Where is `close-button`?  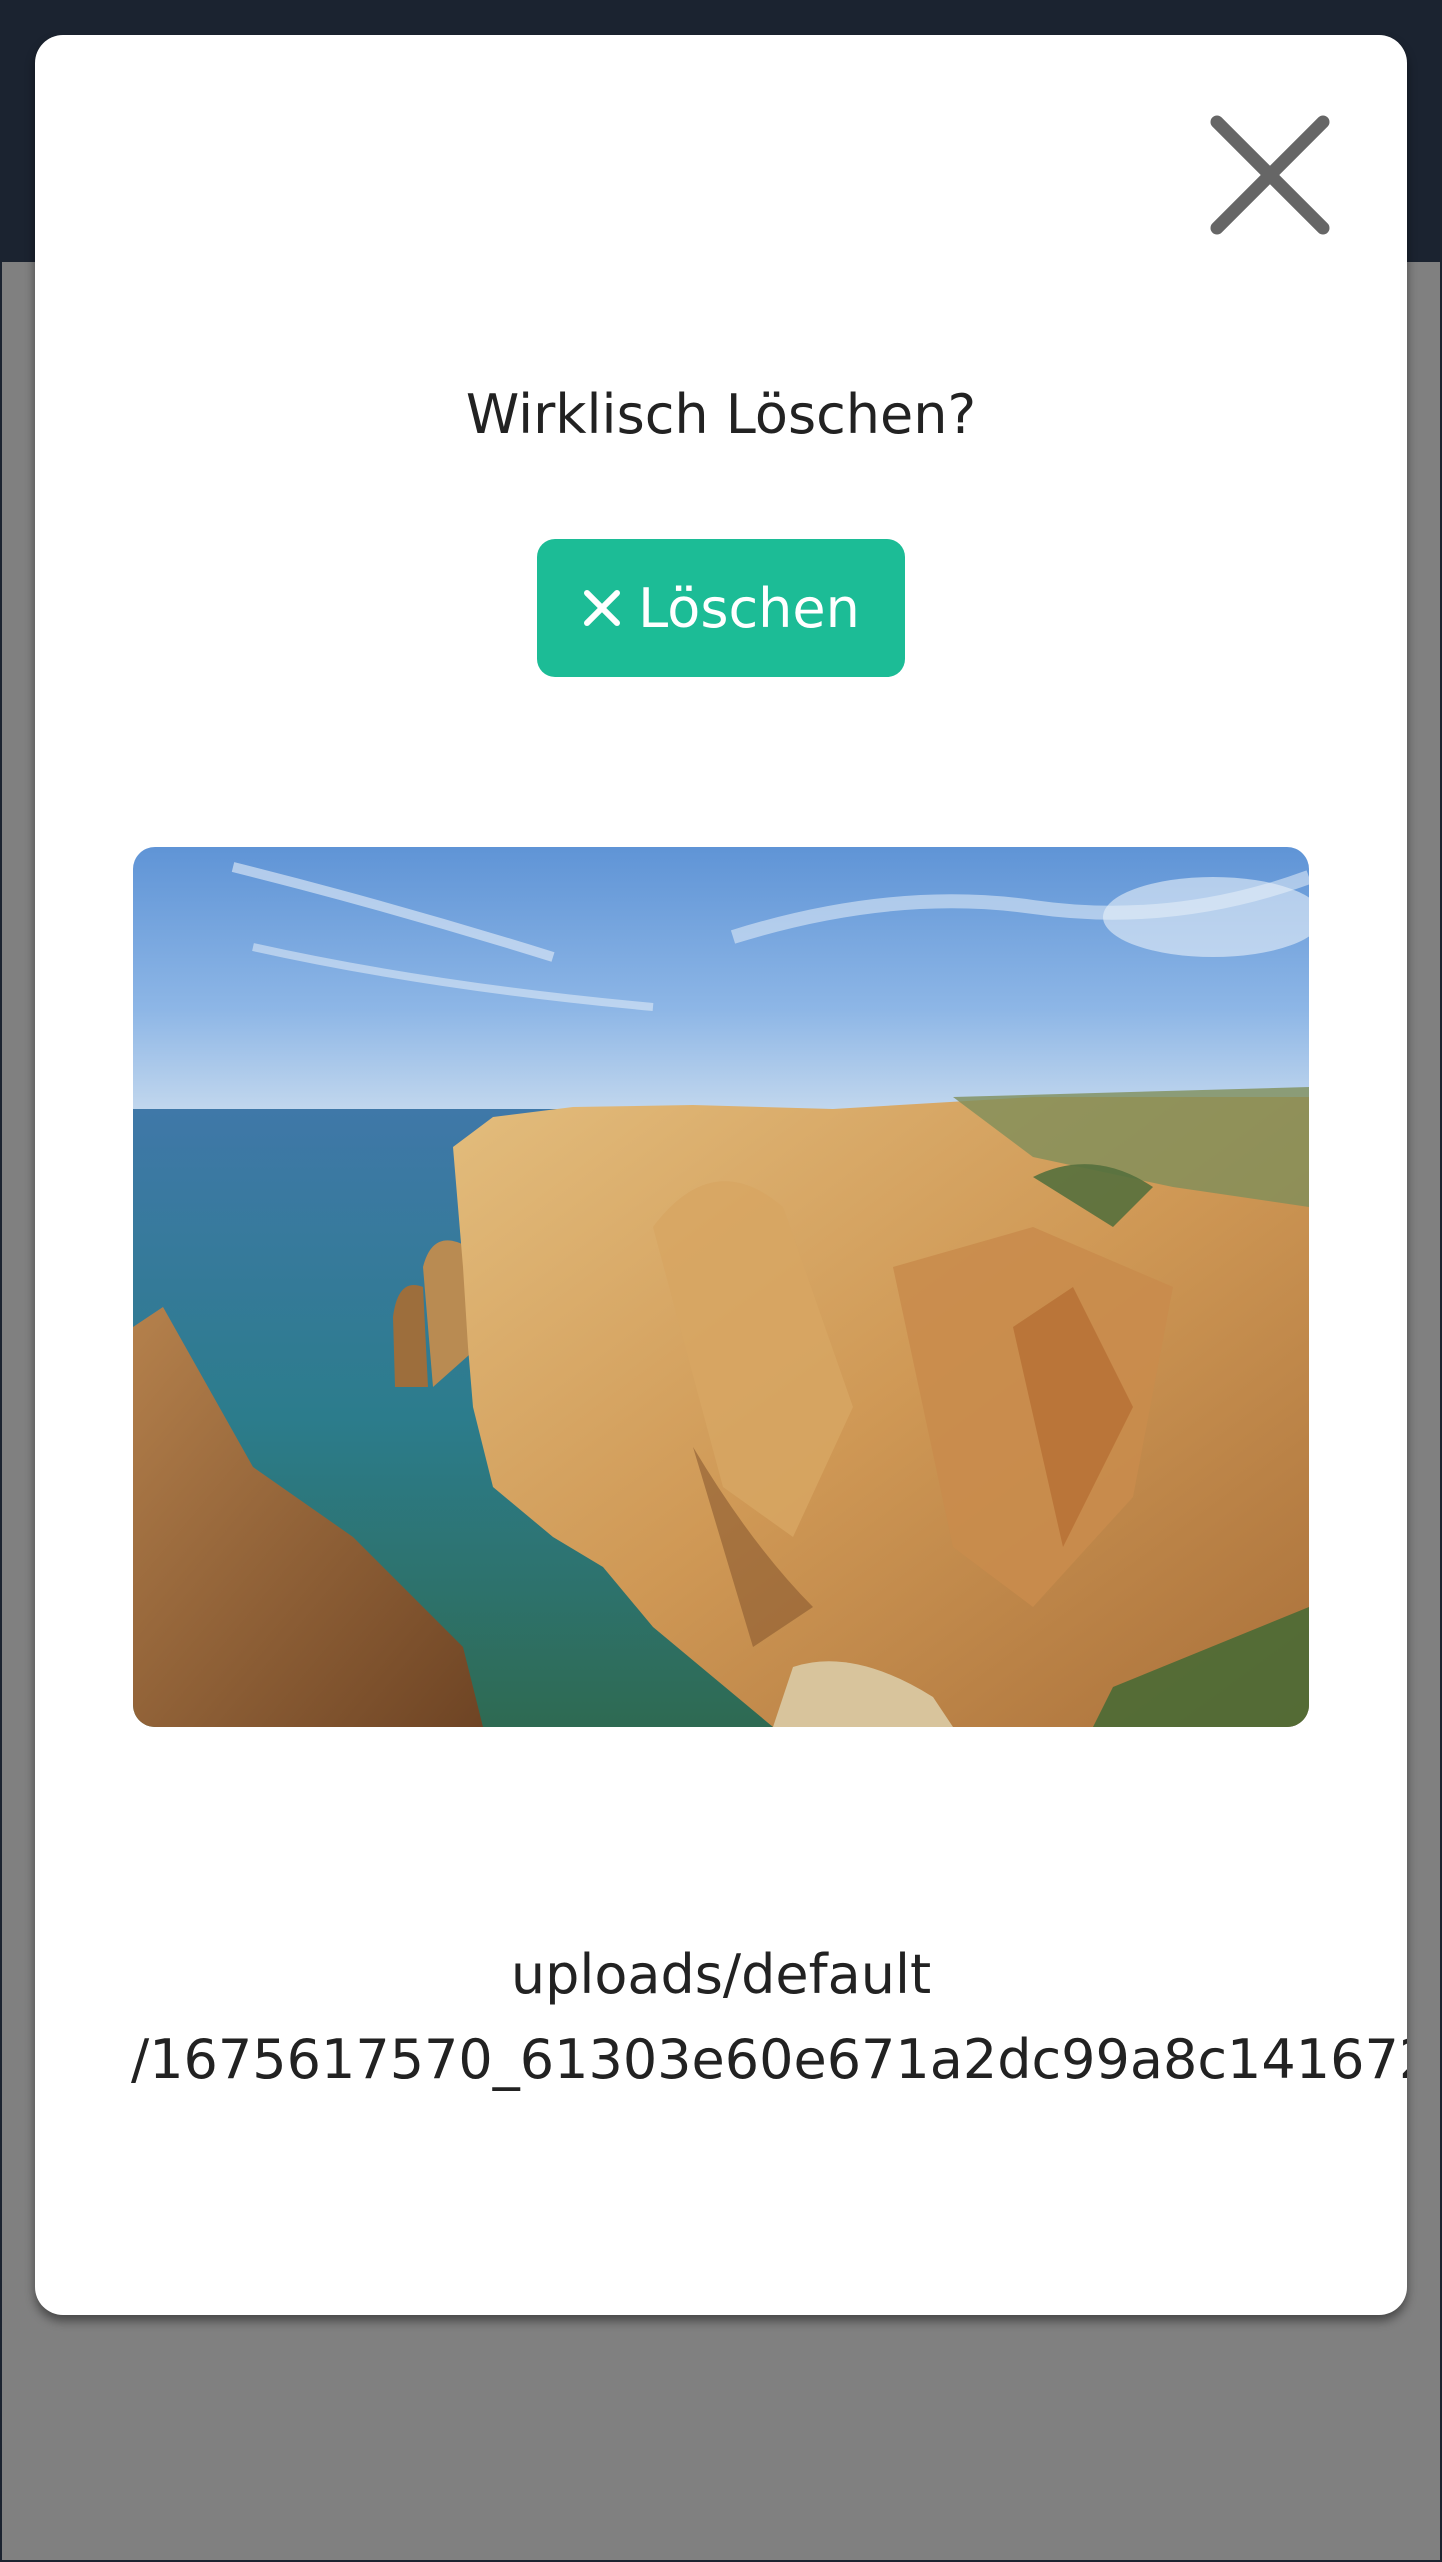 close-button is located at coordinates (1270, 175).